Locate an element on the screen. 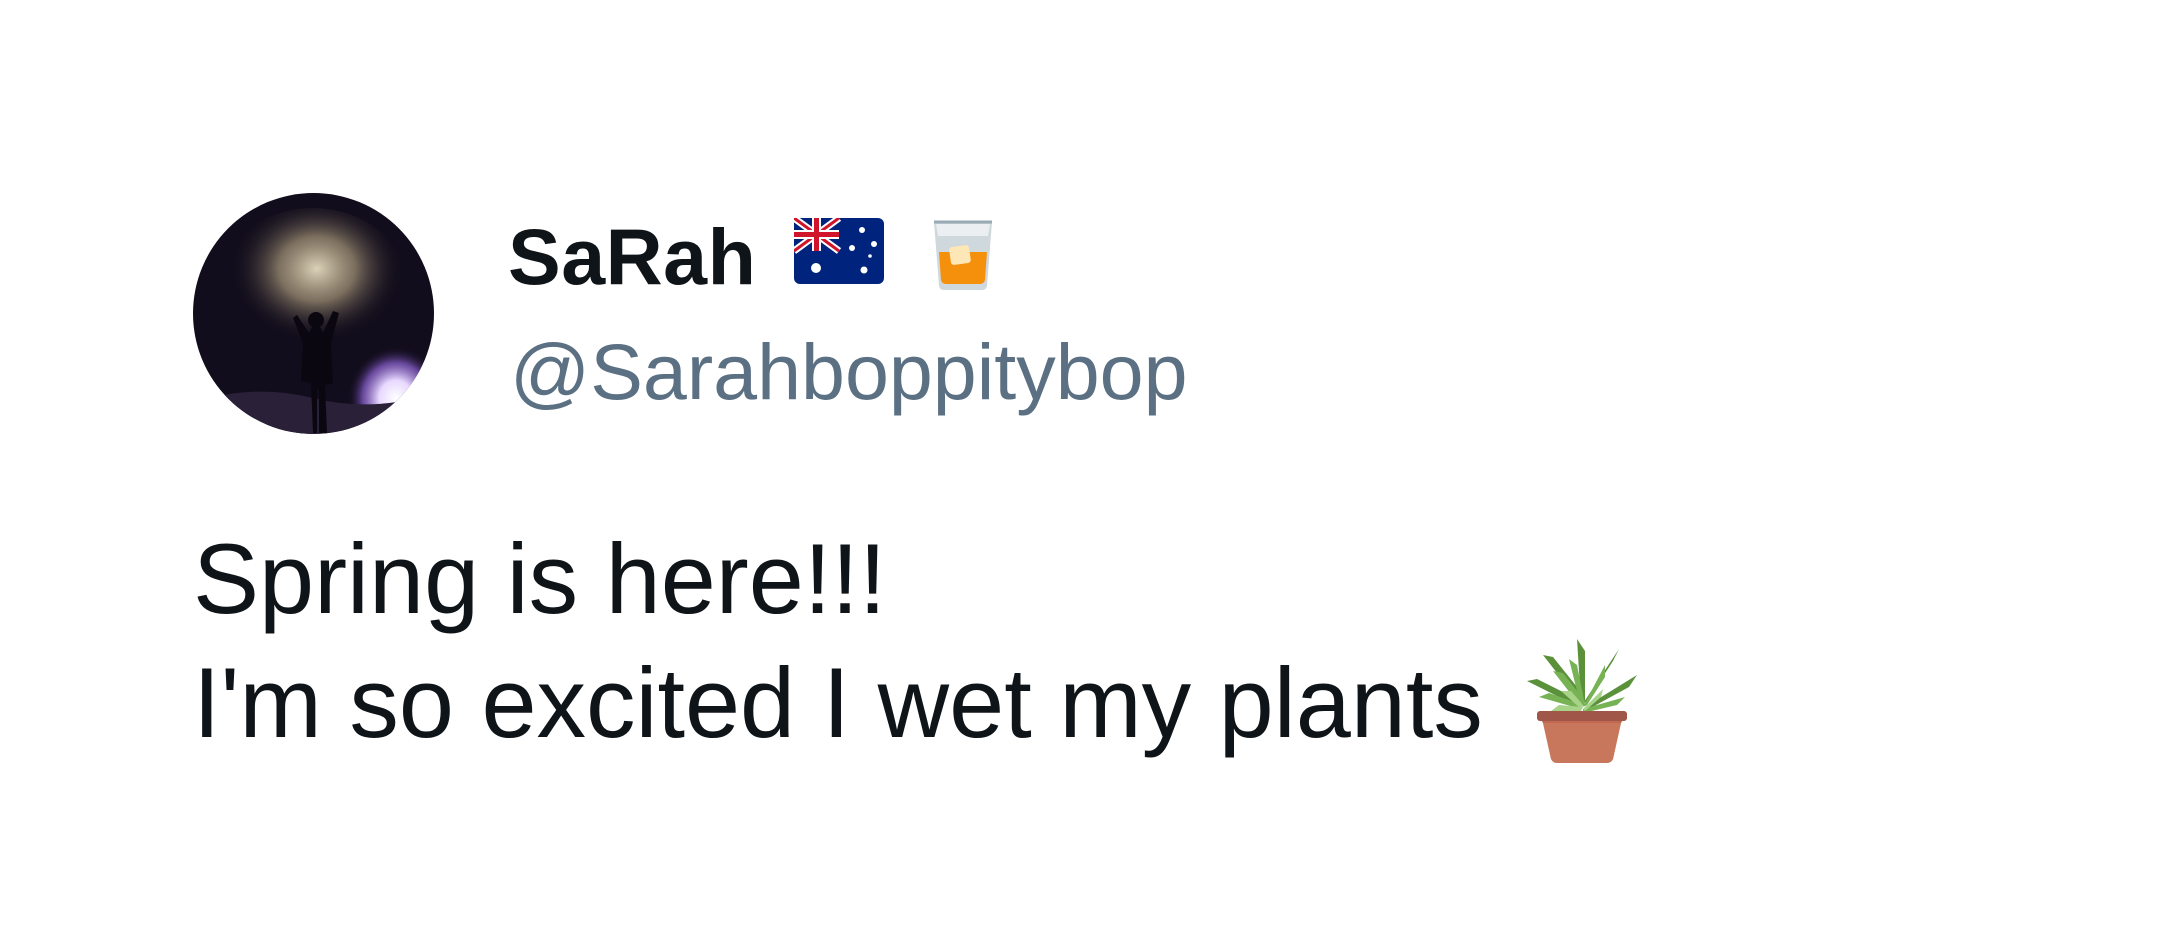 The height and width of the screenshot is (948, 2160). avatar-image is located at coordinates (313, 313).